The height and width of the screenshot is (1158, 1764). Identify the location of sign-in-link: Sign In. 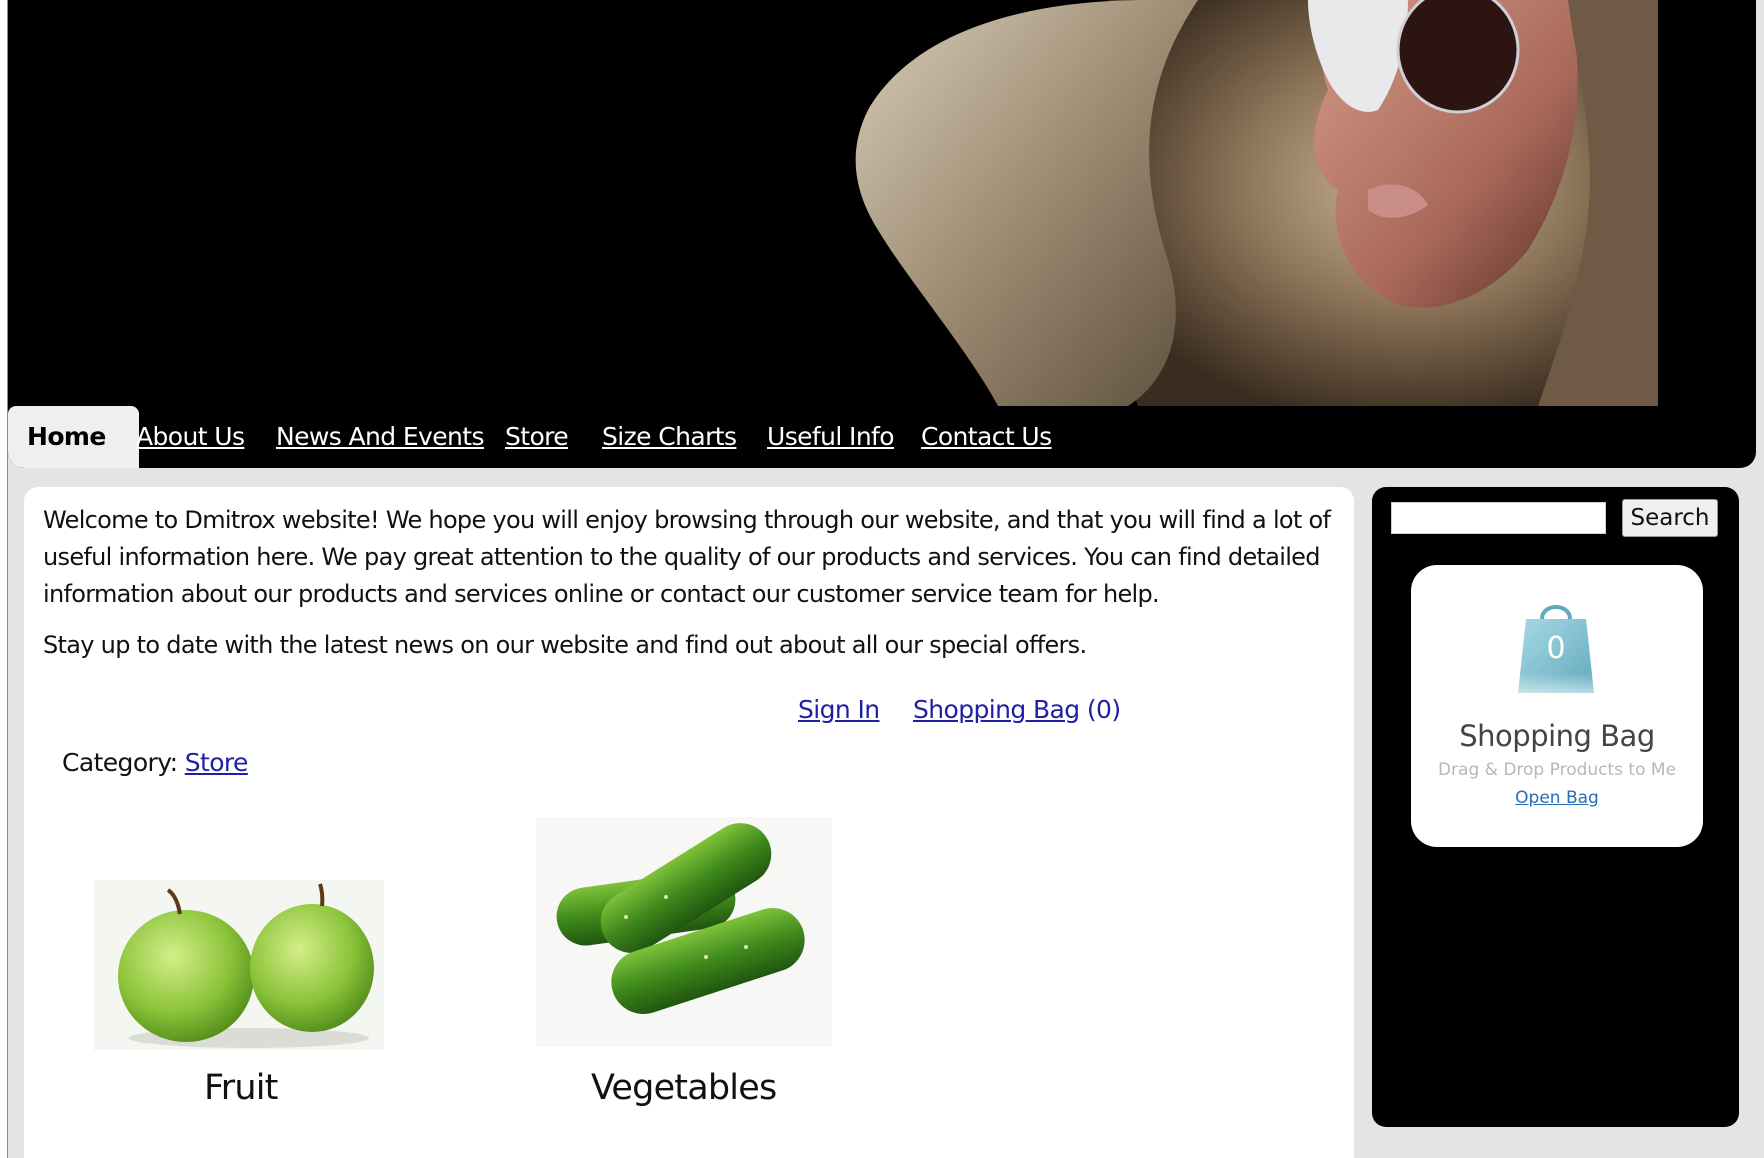
(839, 709).